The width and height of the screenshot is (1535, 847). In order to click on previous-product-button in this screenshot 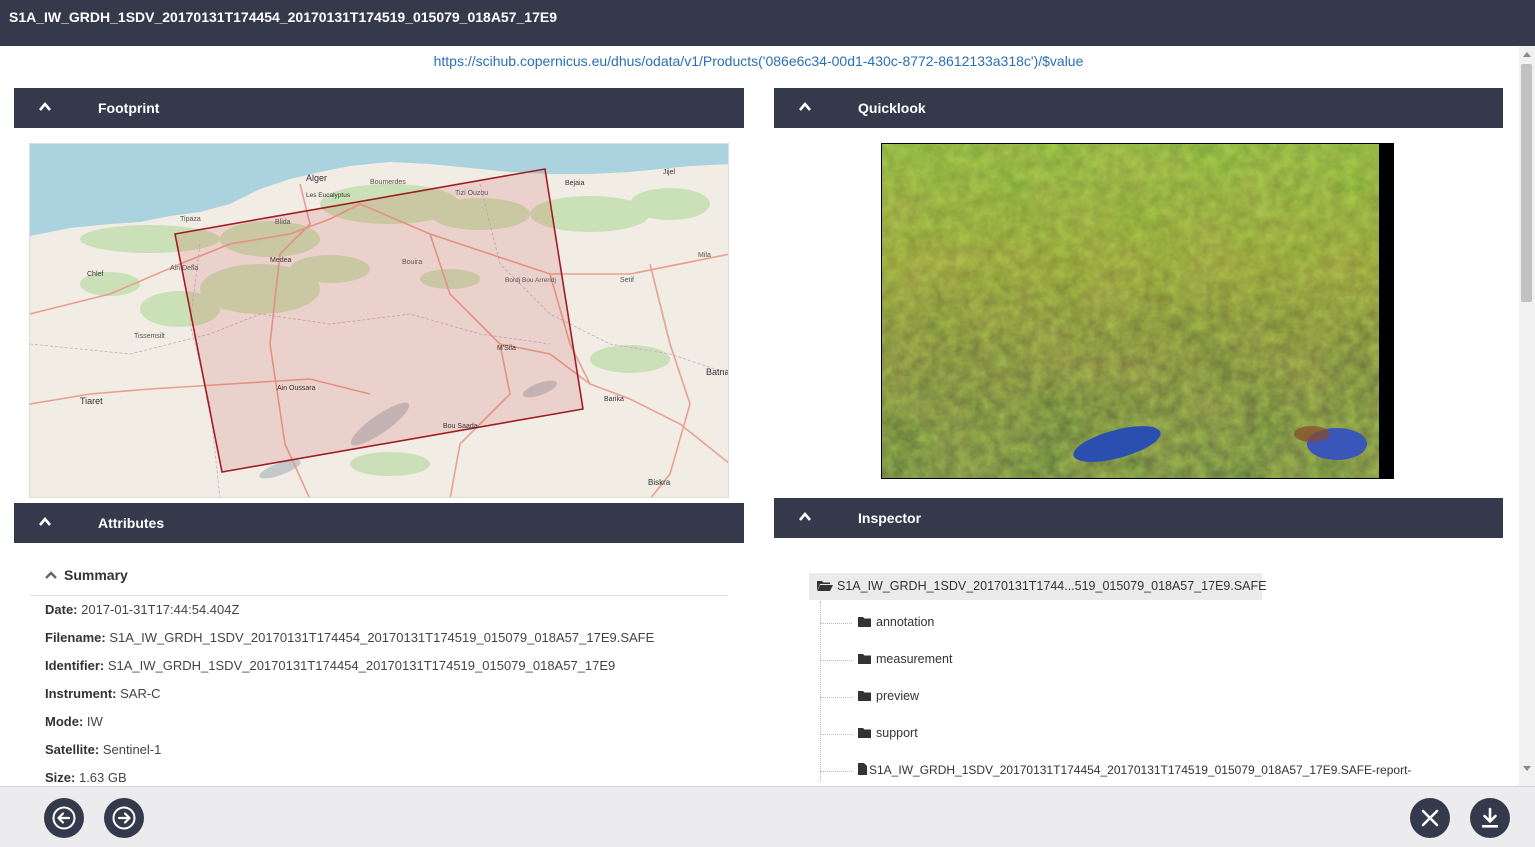, I will do `click(64, 818)`.